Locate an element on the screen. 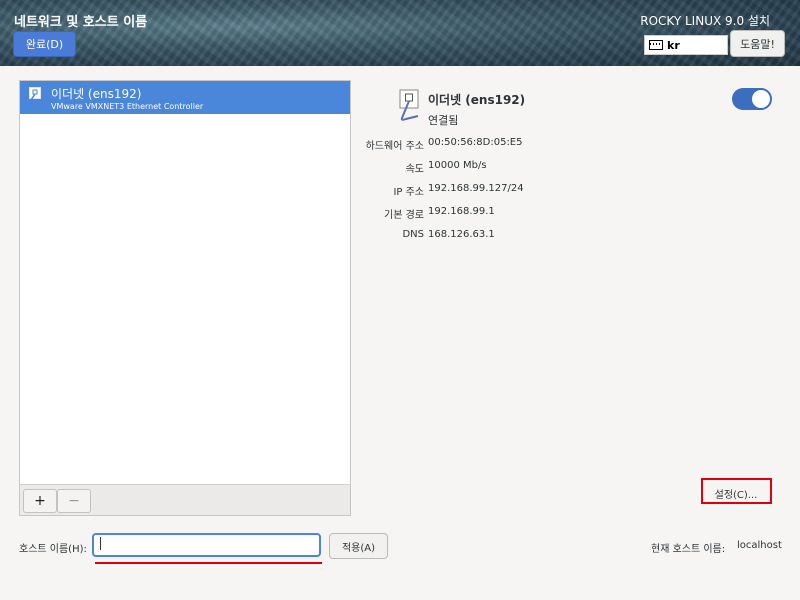  speed-value: 10000 Mb/s is located at coordinates (457, 165).